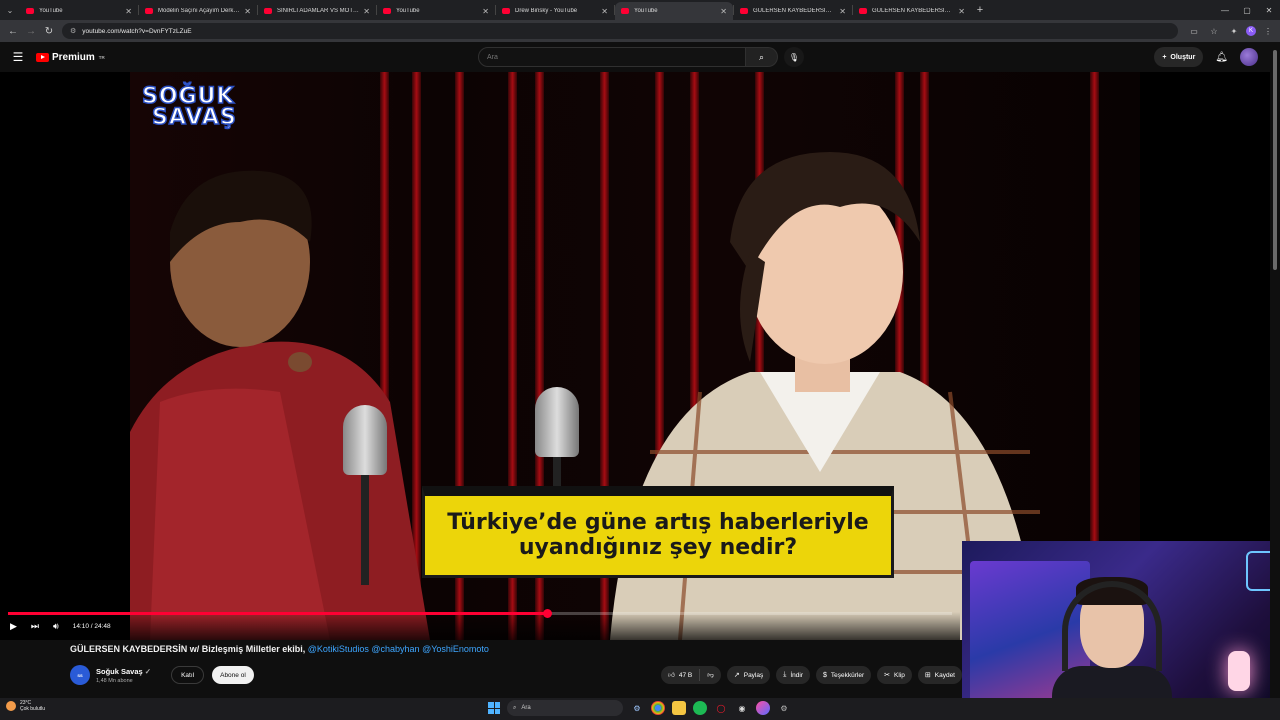  What do you see at coordinates (18, 57) in the screenshot?
I see `guide-menu-icon: ☰` at bounding box center [18, 57].